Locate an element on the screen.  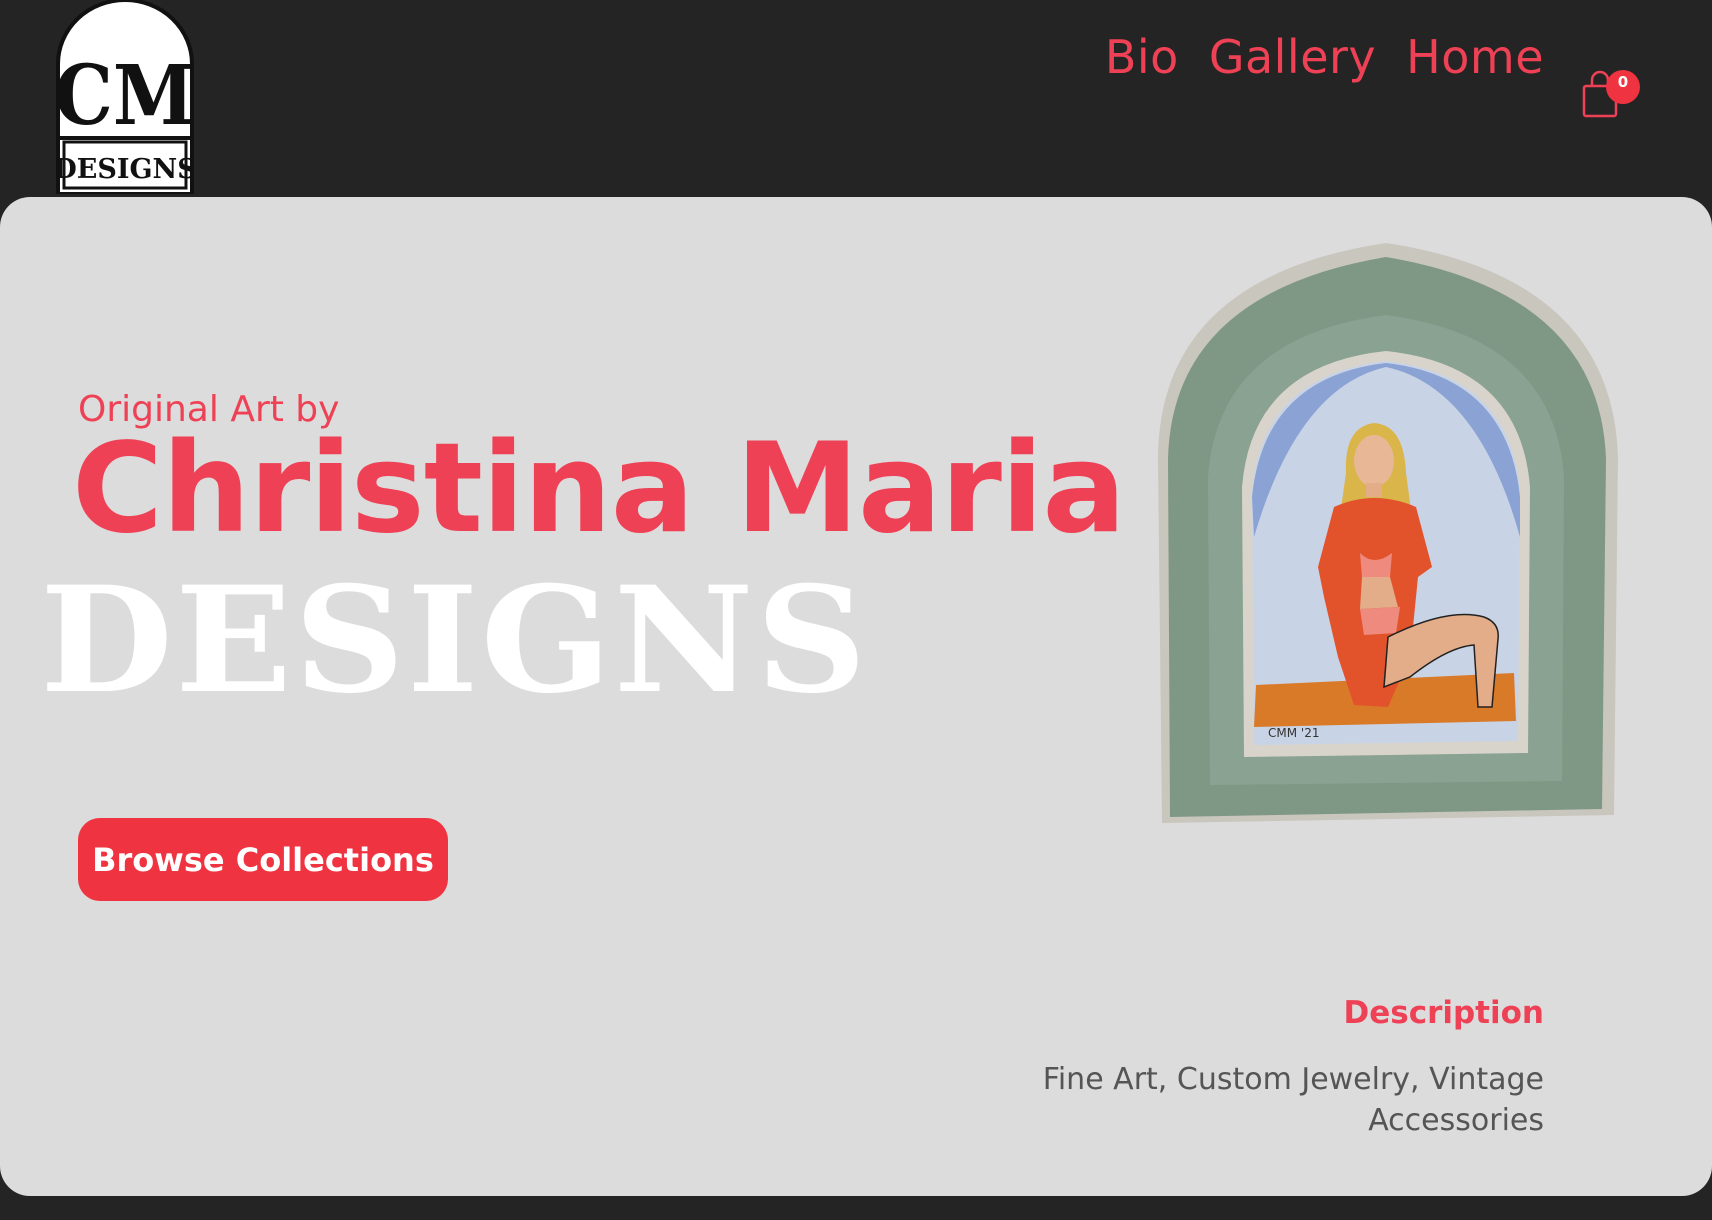
cart-button: 0 is located at coordinates (1610, 96).